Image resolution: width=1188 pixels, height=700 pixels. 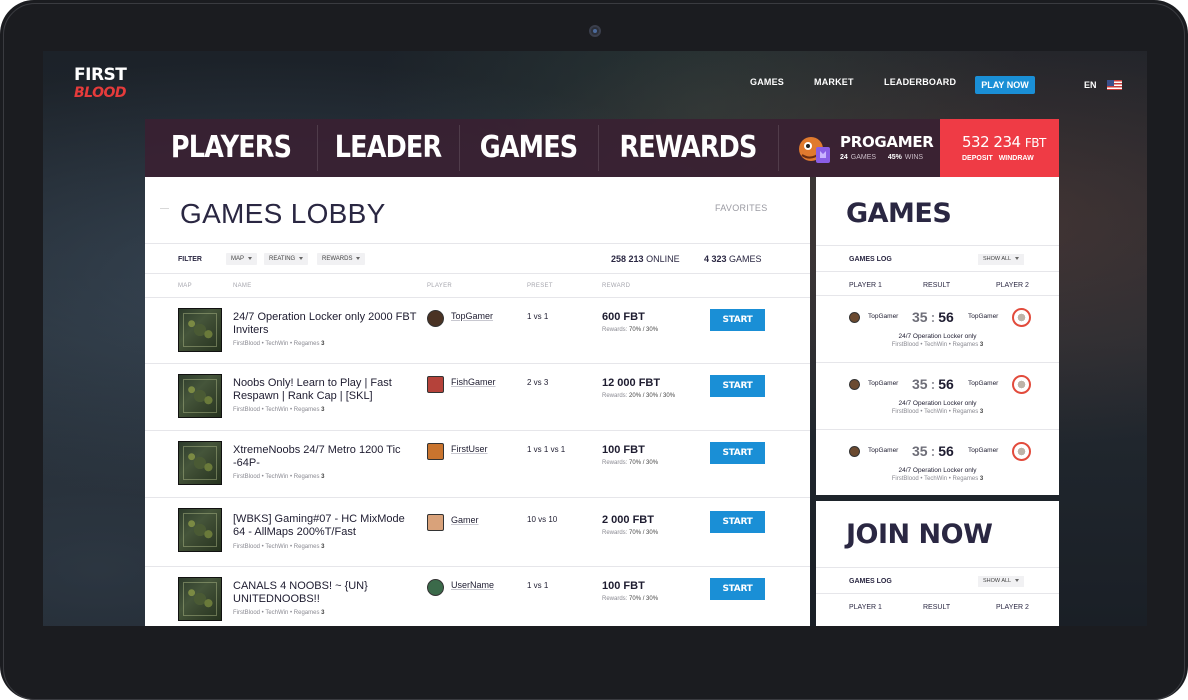 I want to click on nav-games-label: GAMES, so click(x=767, y=82).